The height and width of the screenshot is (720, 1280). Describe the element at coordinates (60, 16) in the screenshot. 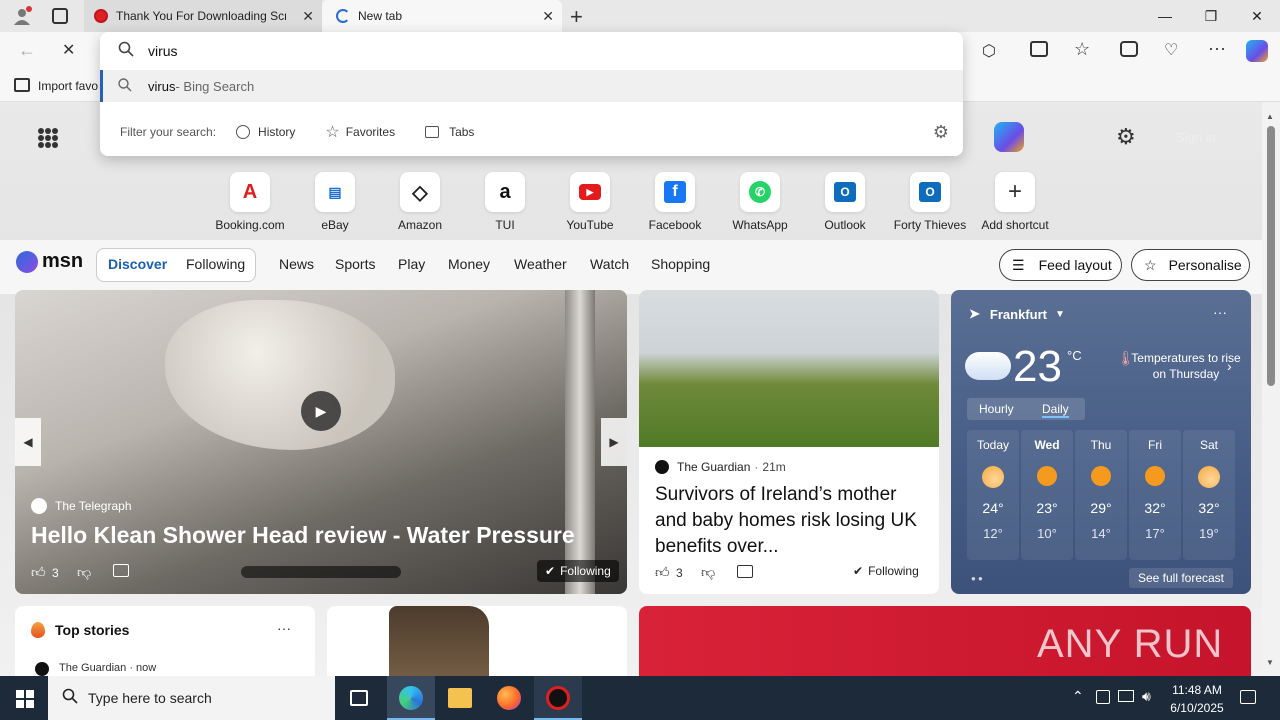

I see `tab-actions-icon` at that location.